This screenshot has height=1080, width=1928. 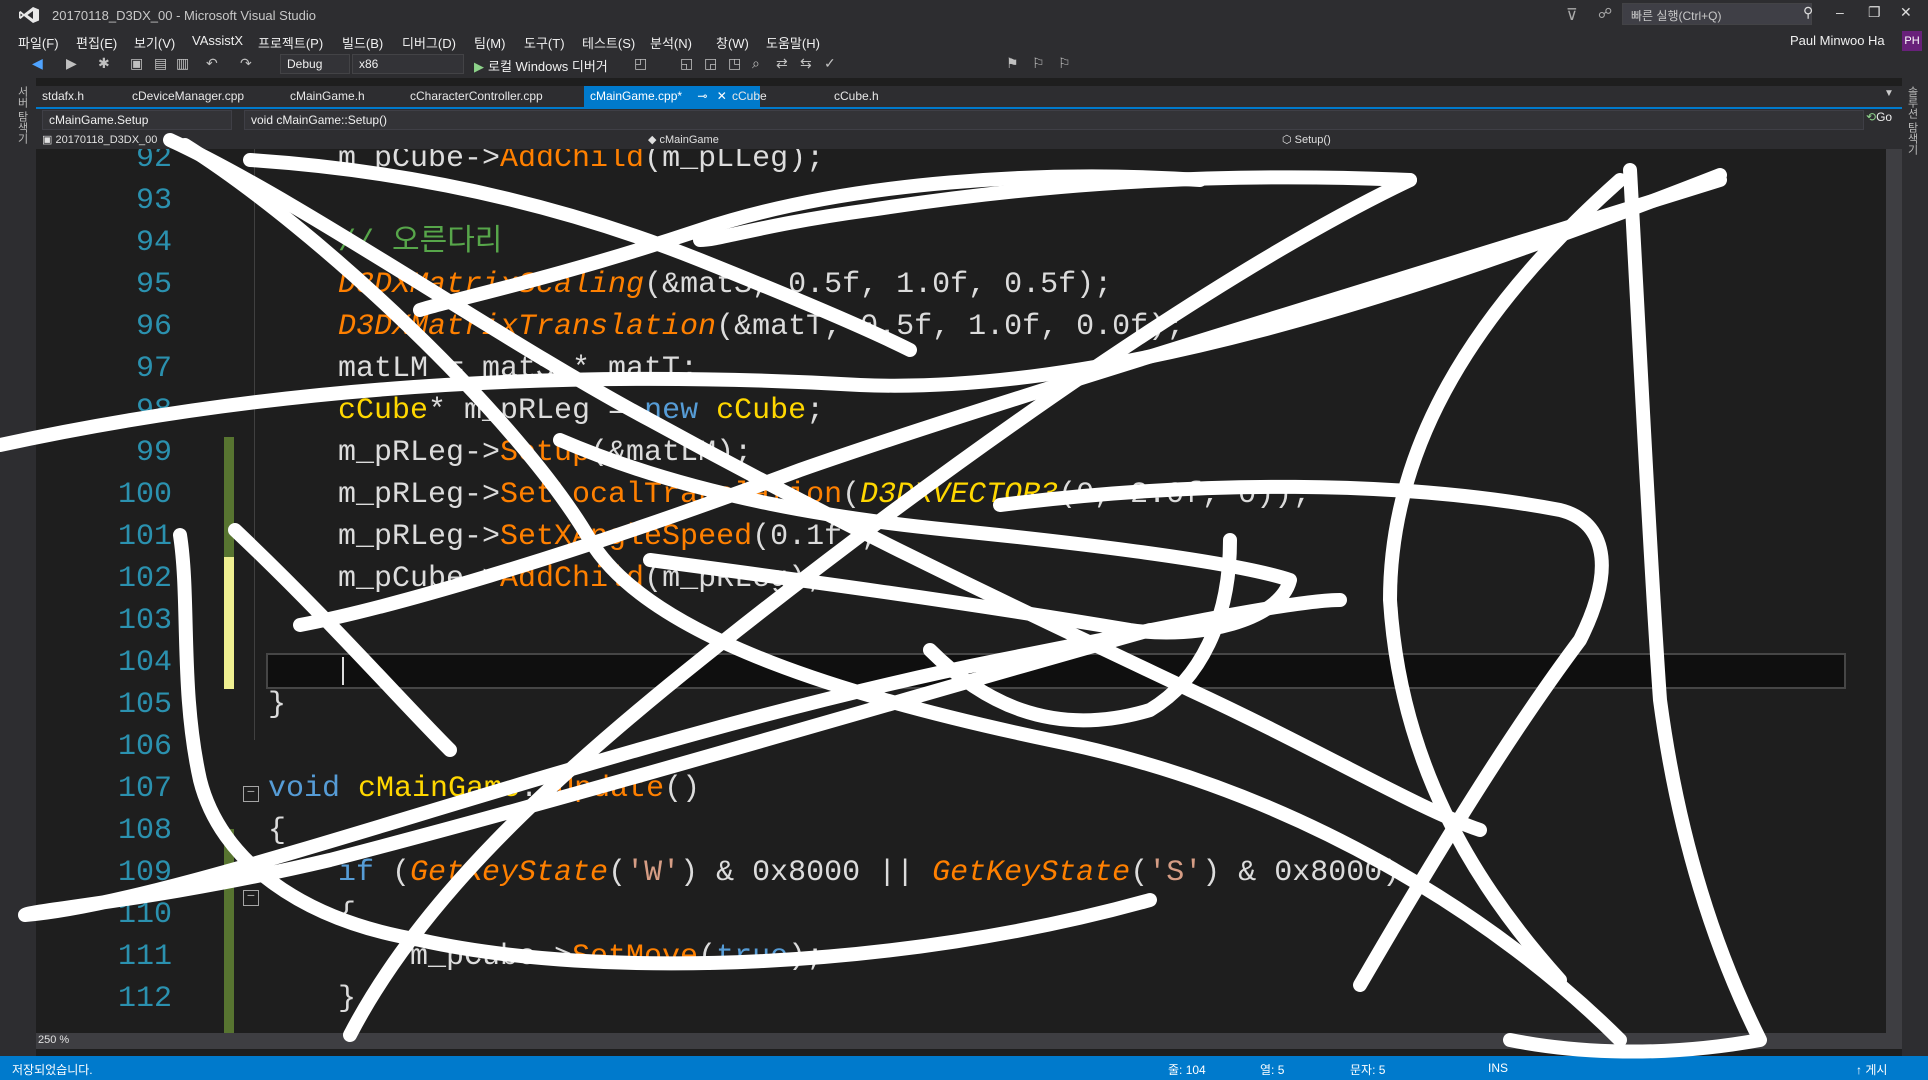 I want to click on go-button: ⟲Go, so click(x=1879, y=117).